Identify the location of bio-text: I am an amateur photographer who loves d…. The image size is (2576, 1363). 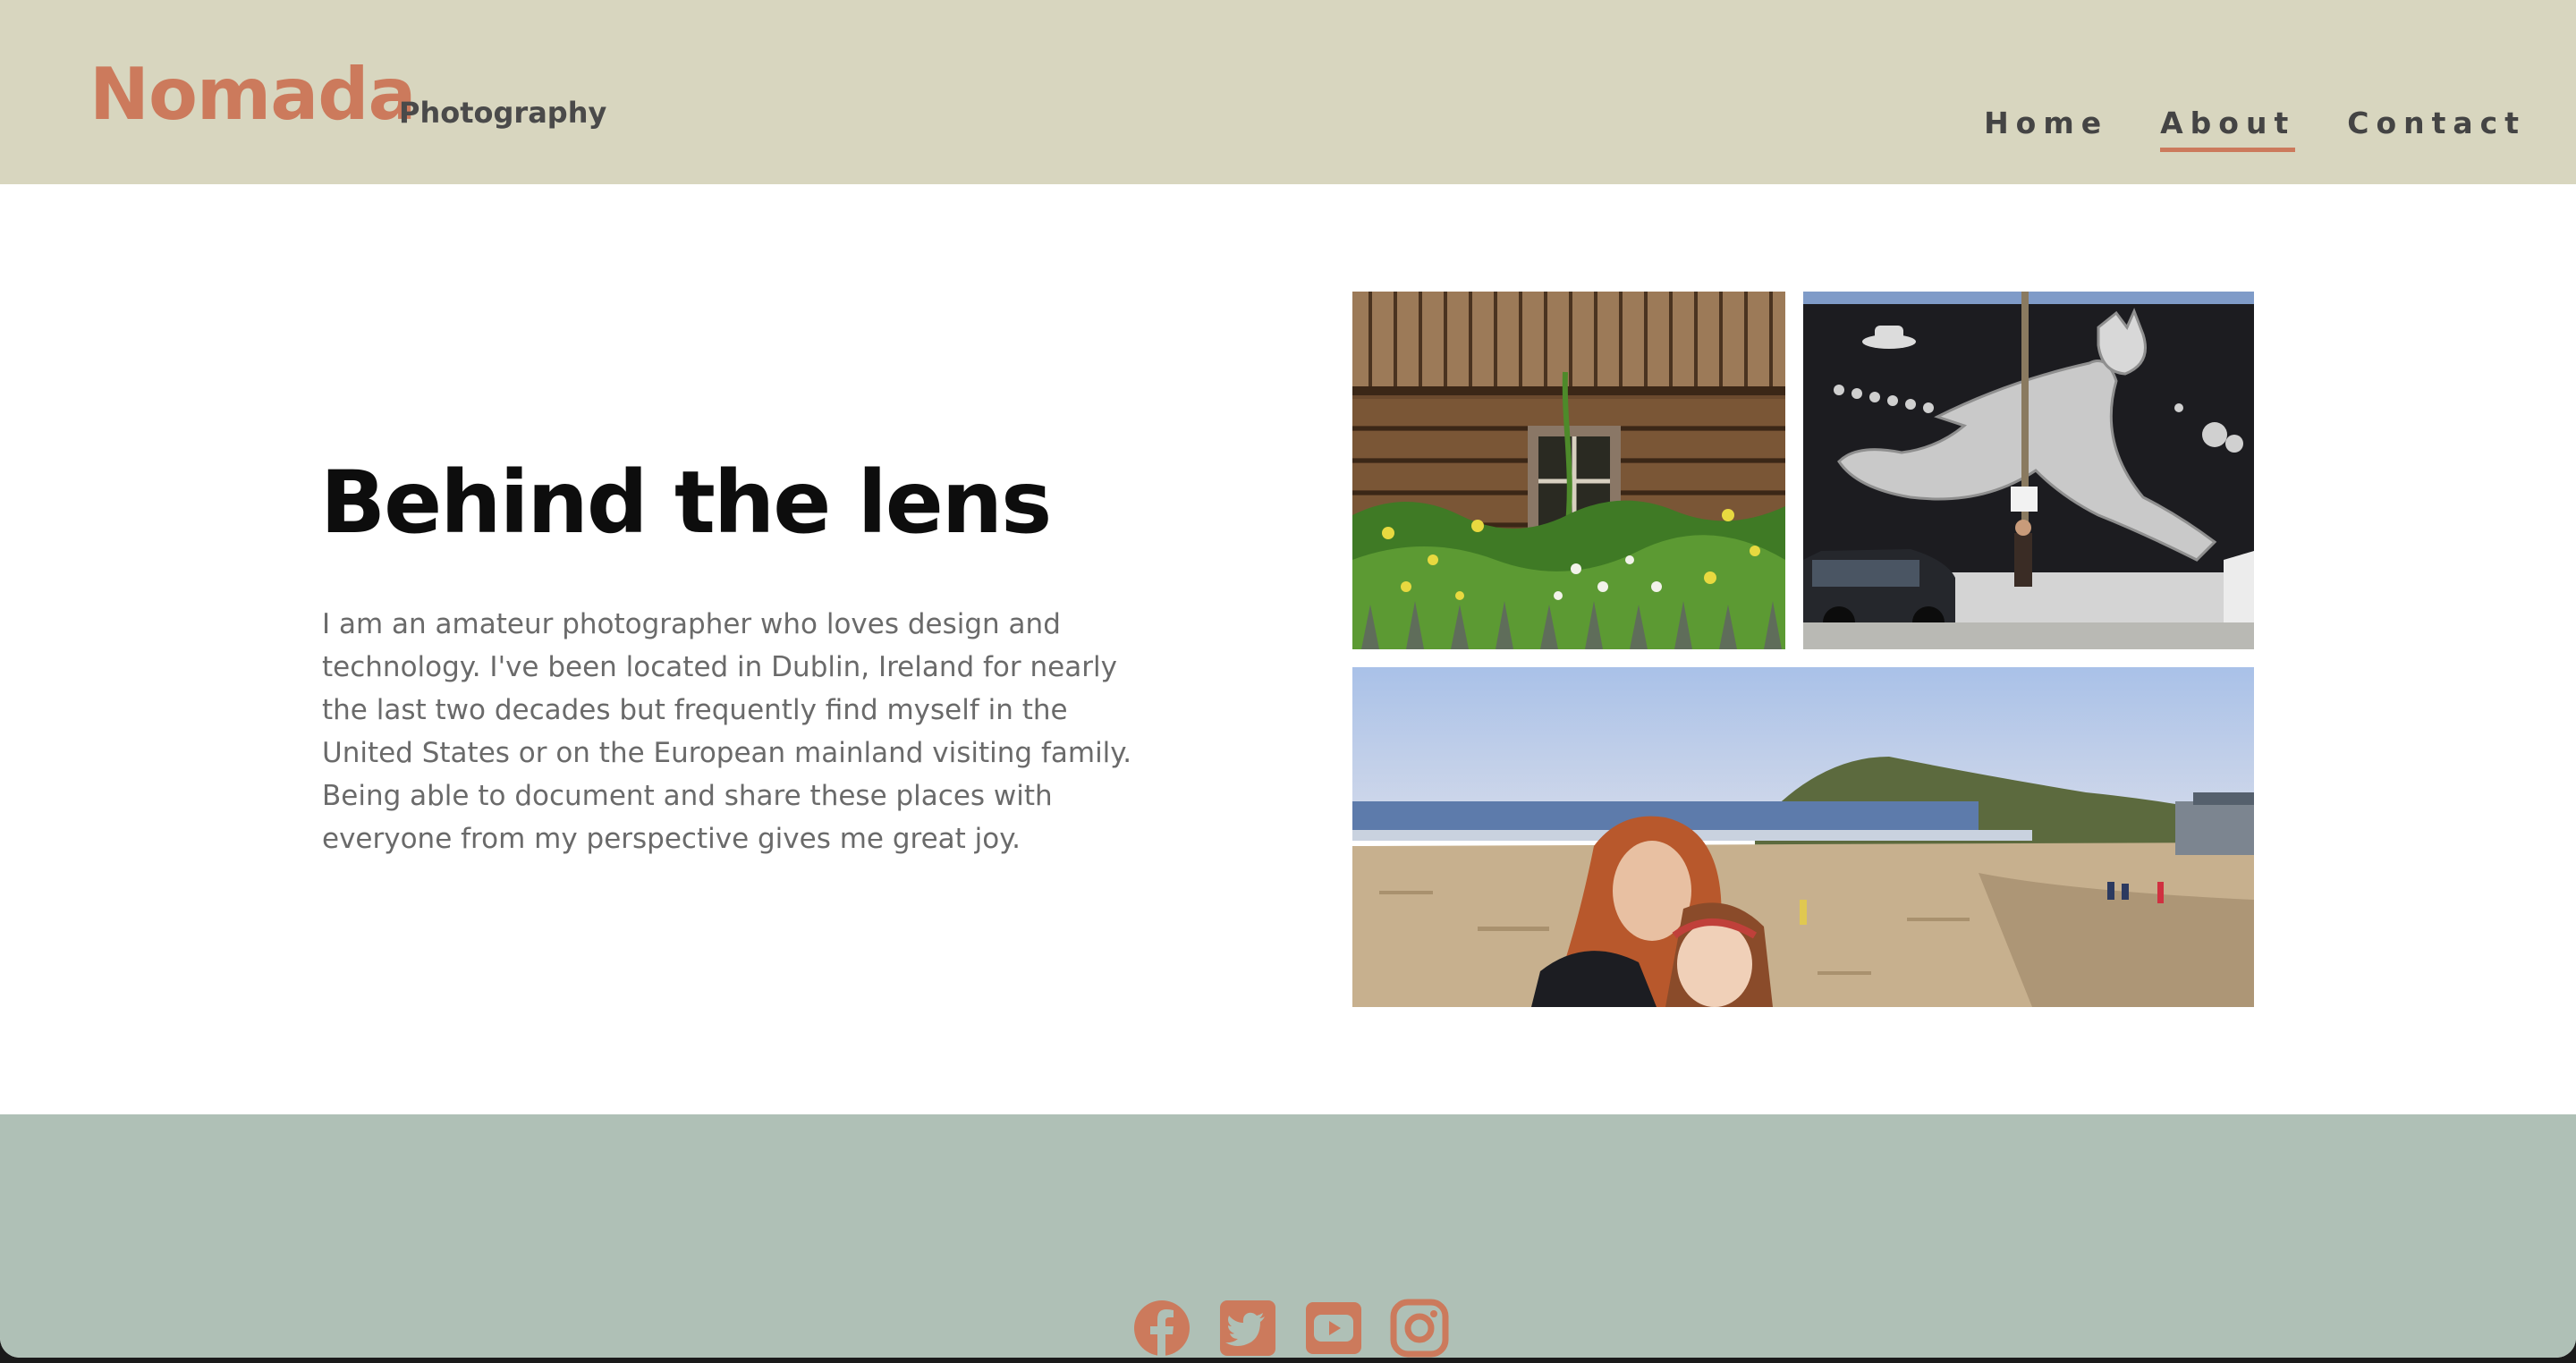
(727, 731).